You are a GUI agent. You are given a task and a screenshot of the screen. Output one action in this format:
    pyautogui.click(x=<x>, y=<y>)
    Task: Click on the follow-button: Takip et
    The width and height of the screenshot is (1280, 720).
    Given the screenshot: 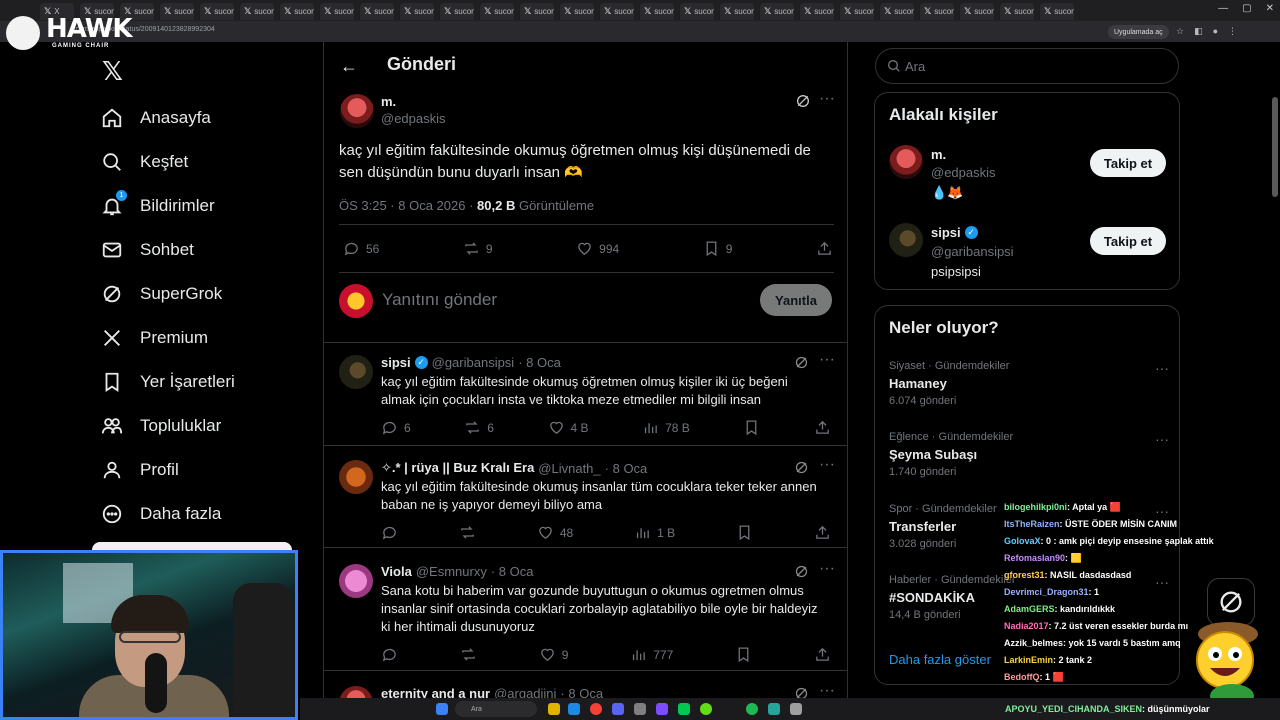 What is the action you would take?
    pyautogui.click(x=1128, y=163)
    